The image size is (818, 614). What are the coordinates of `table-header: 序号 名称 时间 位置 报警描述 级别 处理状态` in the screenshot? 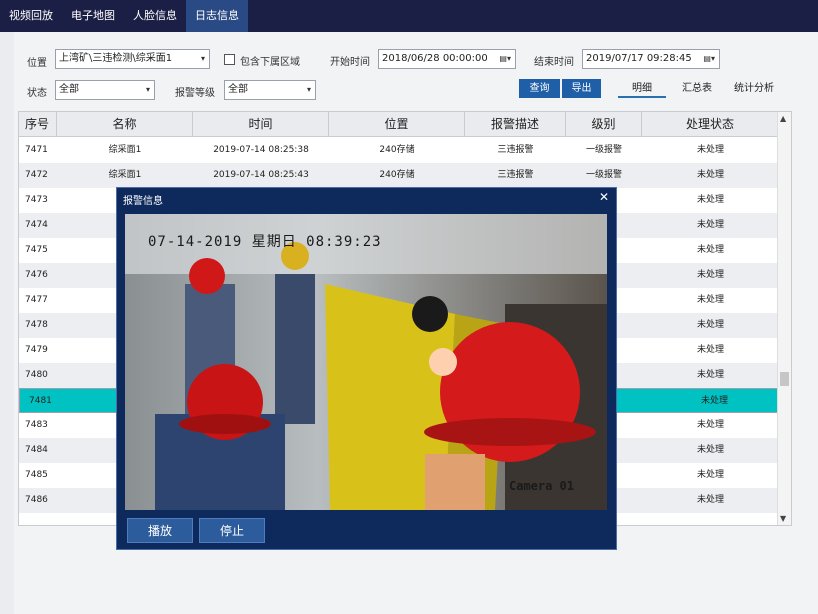 It's located at (399, 124).